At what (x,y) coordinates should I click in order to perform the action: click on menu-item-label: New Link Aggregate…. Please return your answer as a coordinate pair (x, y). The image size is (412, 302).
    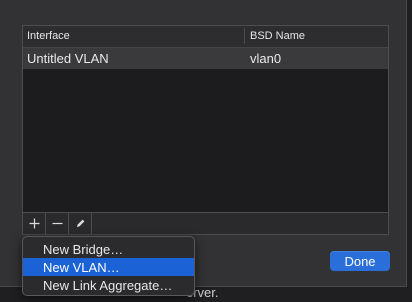
    Looking at the image, I should click on (108, 285).